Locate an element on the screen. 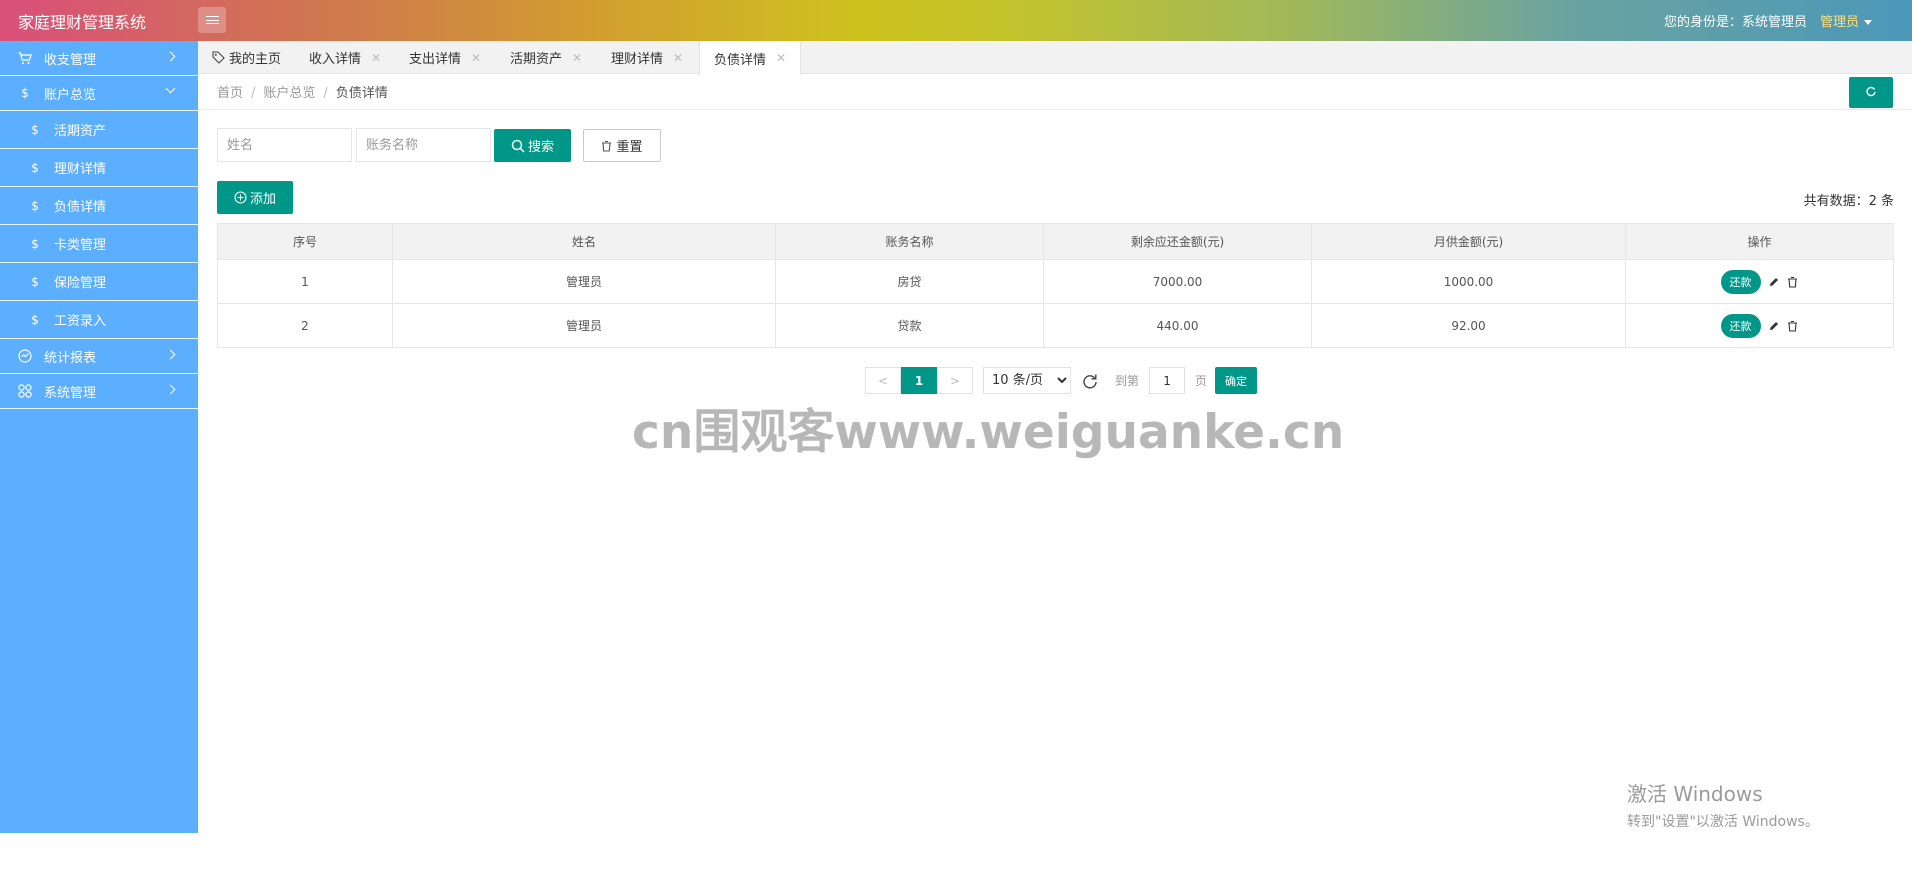 The height and width of the screenshot is (871, 1912). sidebar-item-label: 活期资产 is located at coordinates (80, 131).